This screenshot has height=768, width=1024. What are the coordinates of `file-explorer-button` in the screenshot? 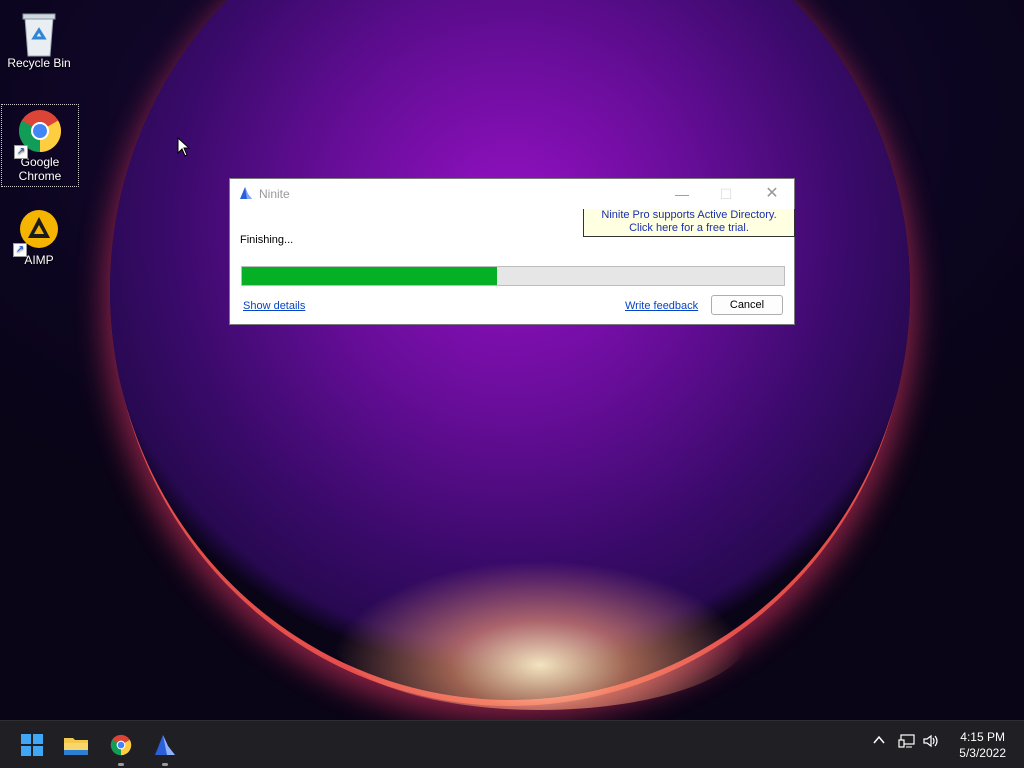 It's located at (76, 745).